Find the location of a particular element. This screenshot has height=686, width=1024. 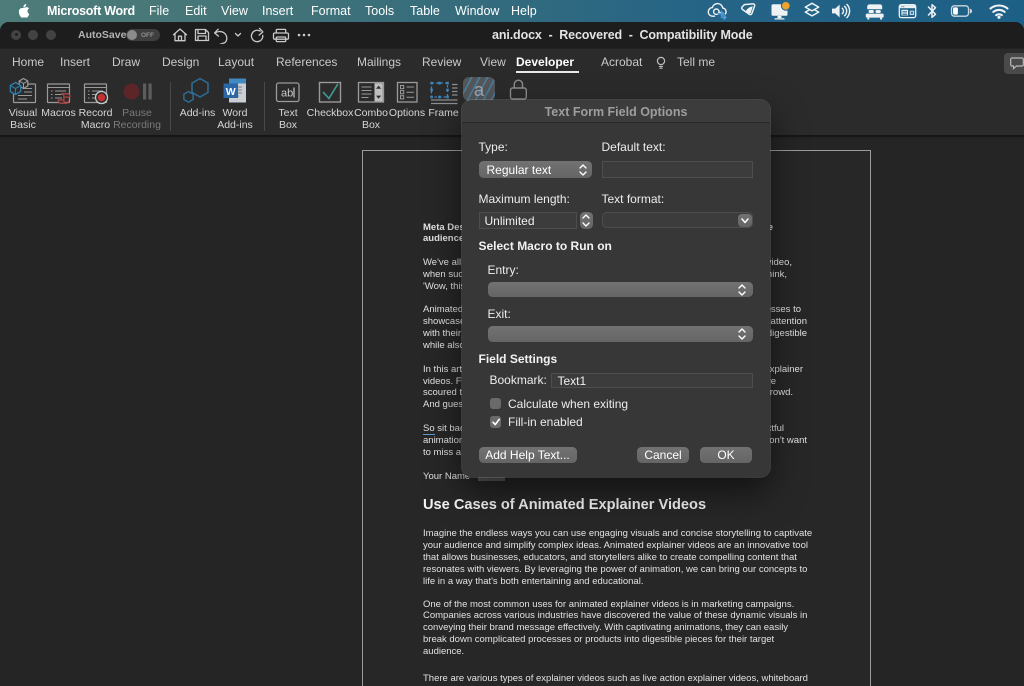

svg-text: ab is located at coordinates (287, 94).